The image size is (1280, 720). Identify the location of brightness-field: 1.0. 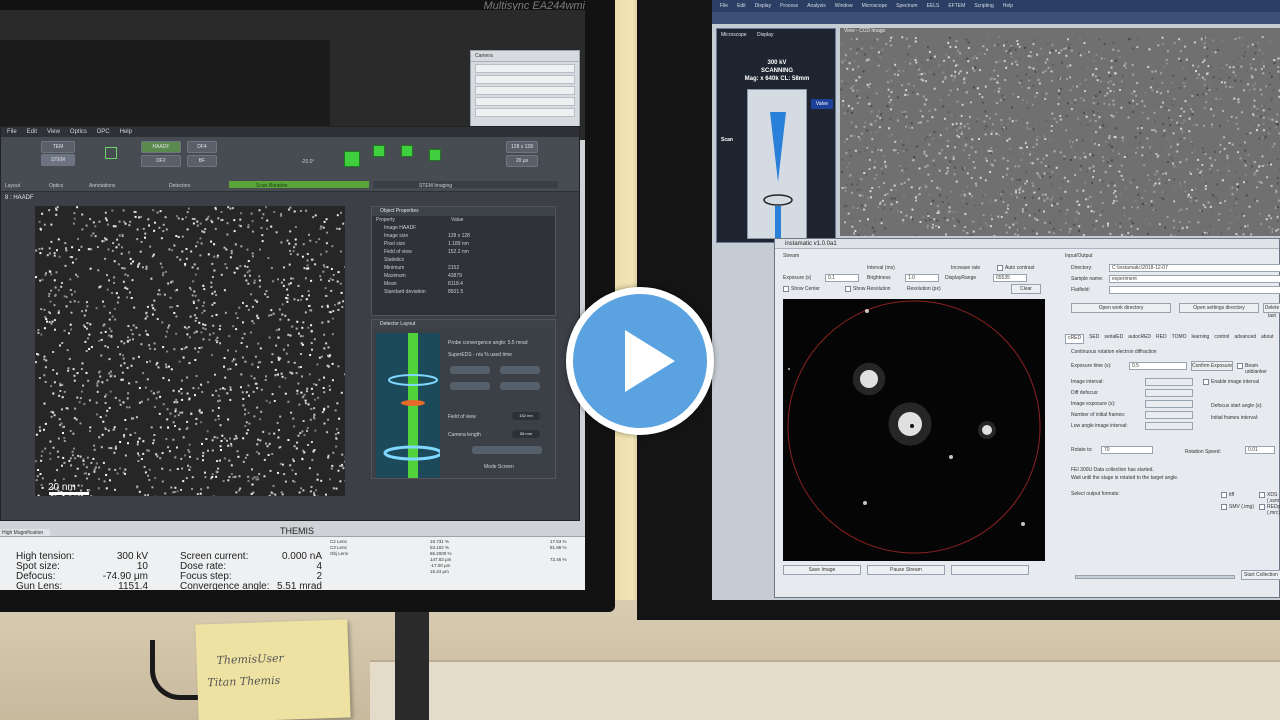
(922, 278).